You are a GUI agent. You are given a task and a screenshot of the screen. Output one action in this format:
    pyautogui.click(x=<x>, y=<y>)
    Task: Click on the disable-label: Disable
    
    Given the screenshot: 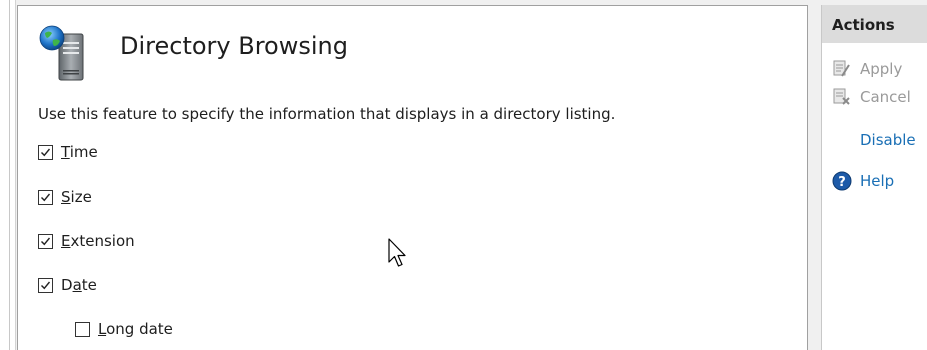 What is the action you would take?
    pyautogui.click(x=888, y=140)
    